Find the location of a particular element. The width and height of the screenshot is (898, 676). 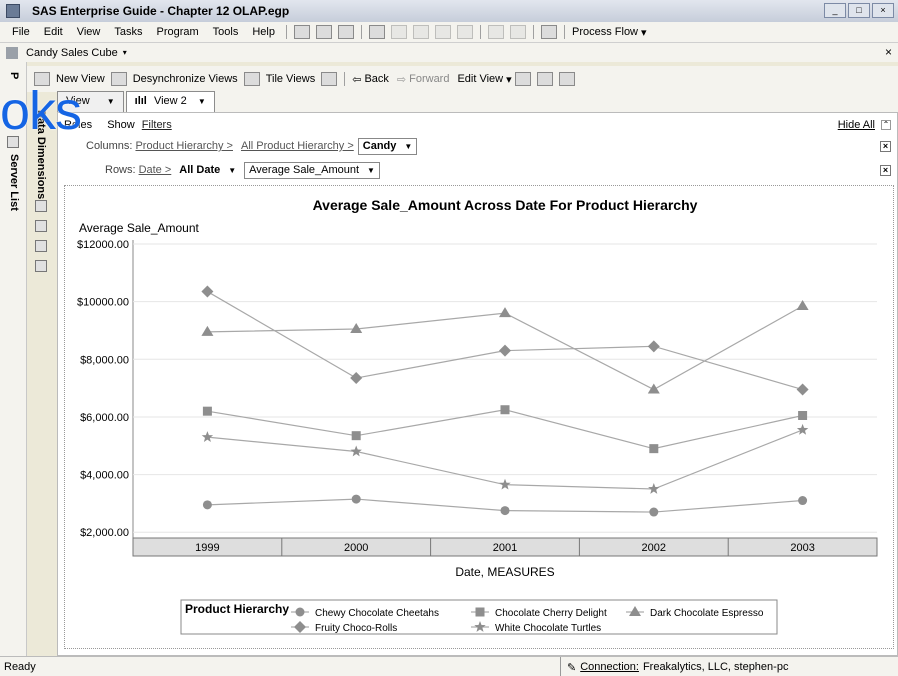

copy-icon is located at coordinates (420, 32).